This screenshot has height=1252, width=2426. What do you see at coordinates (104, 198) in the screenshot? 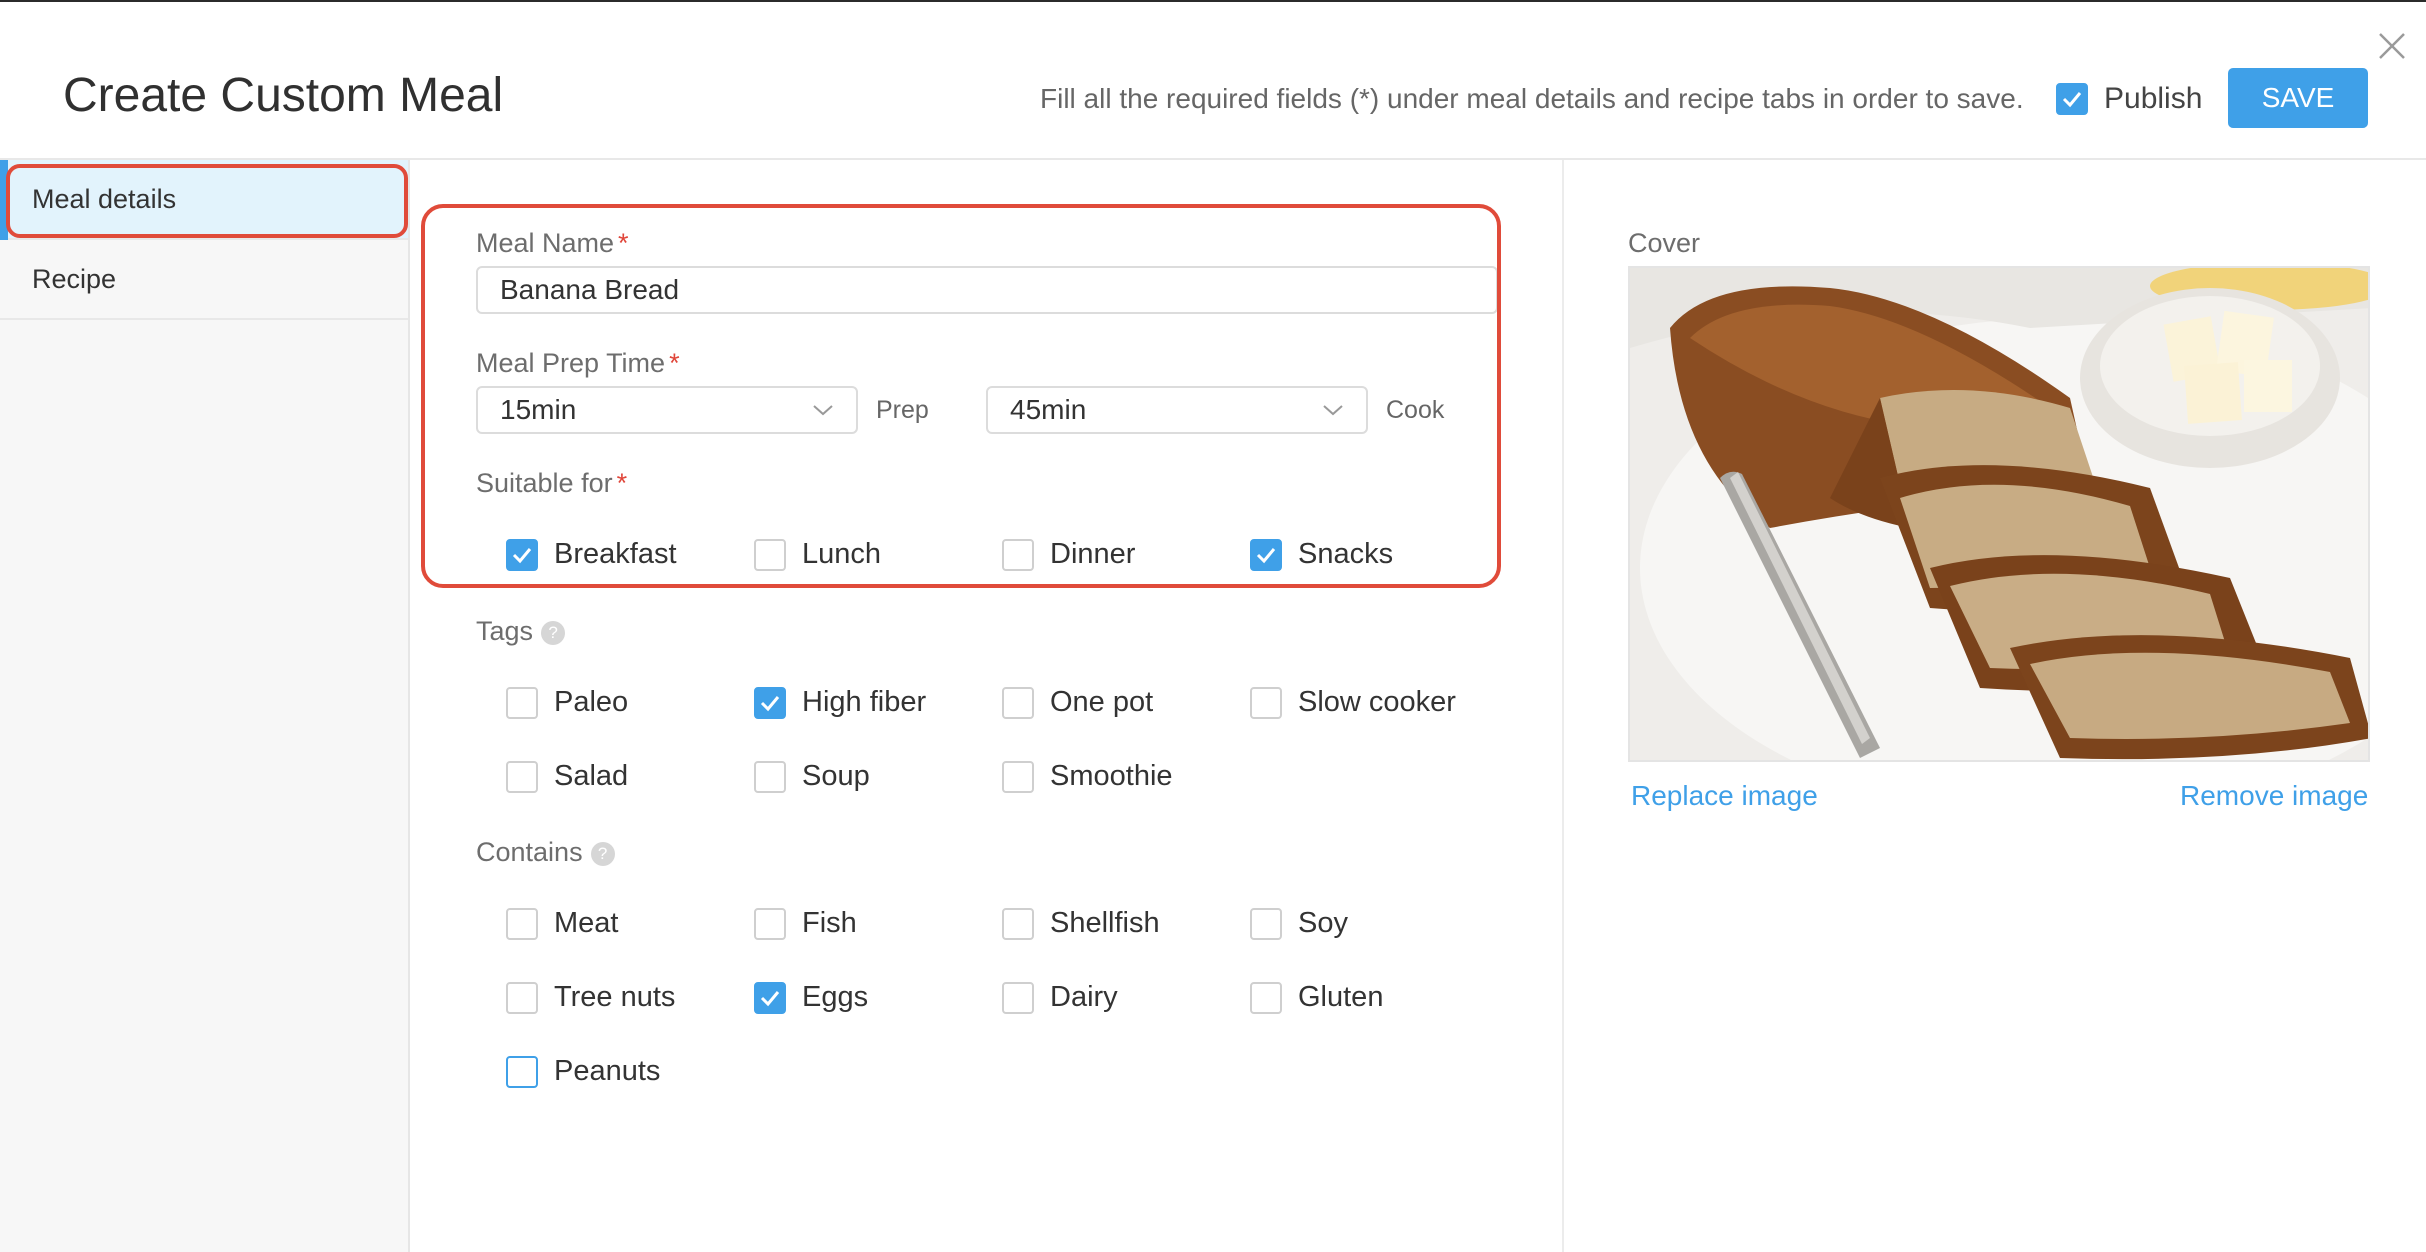
I see `sidebar-item-label: Meal details` at bounding box center [104, 198].